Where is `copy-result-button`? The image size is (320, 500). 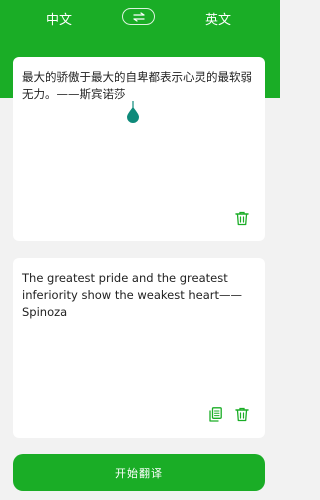 copy-result-button is located at coordinates (215, 414).